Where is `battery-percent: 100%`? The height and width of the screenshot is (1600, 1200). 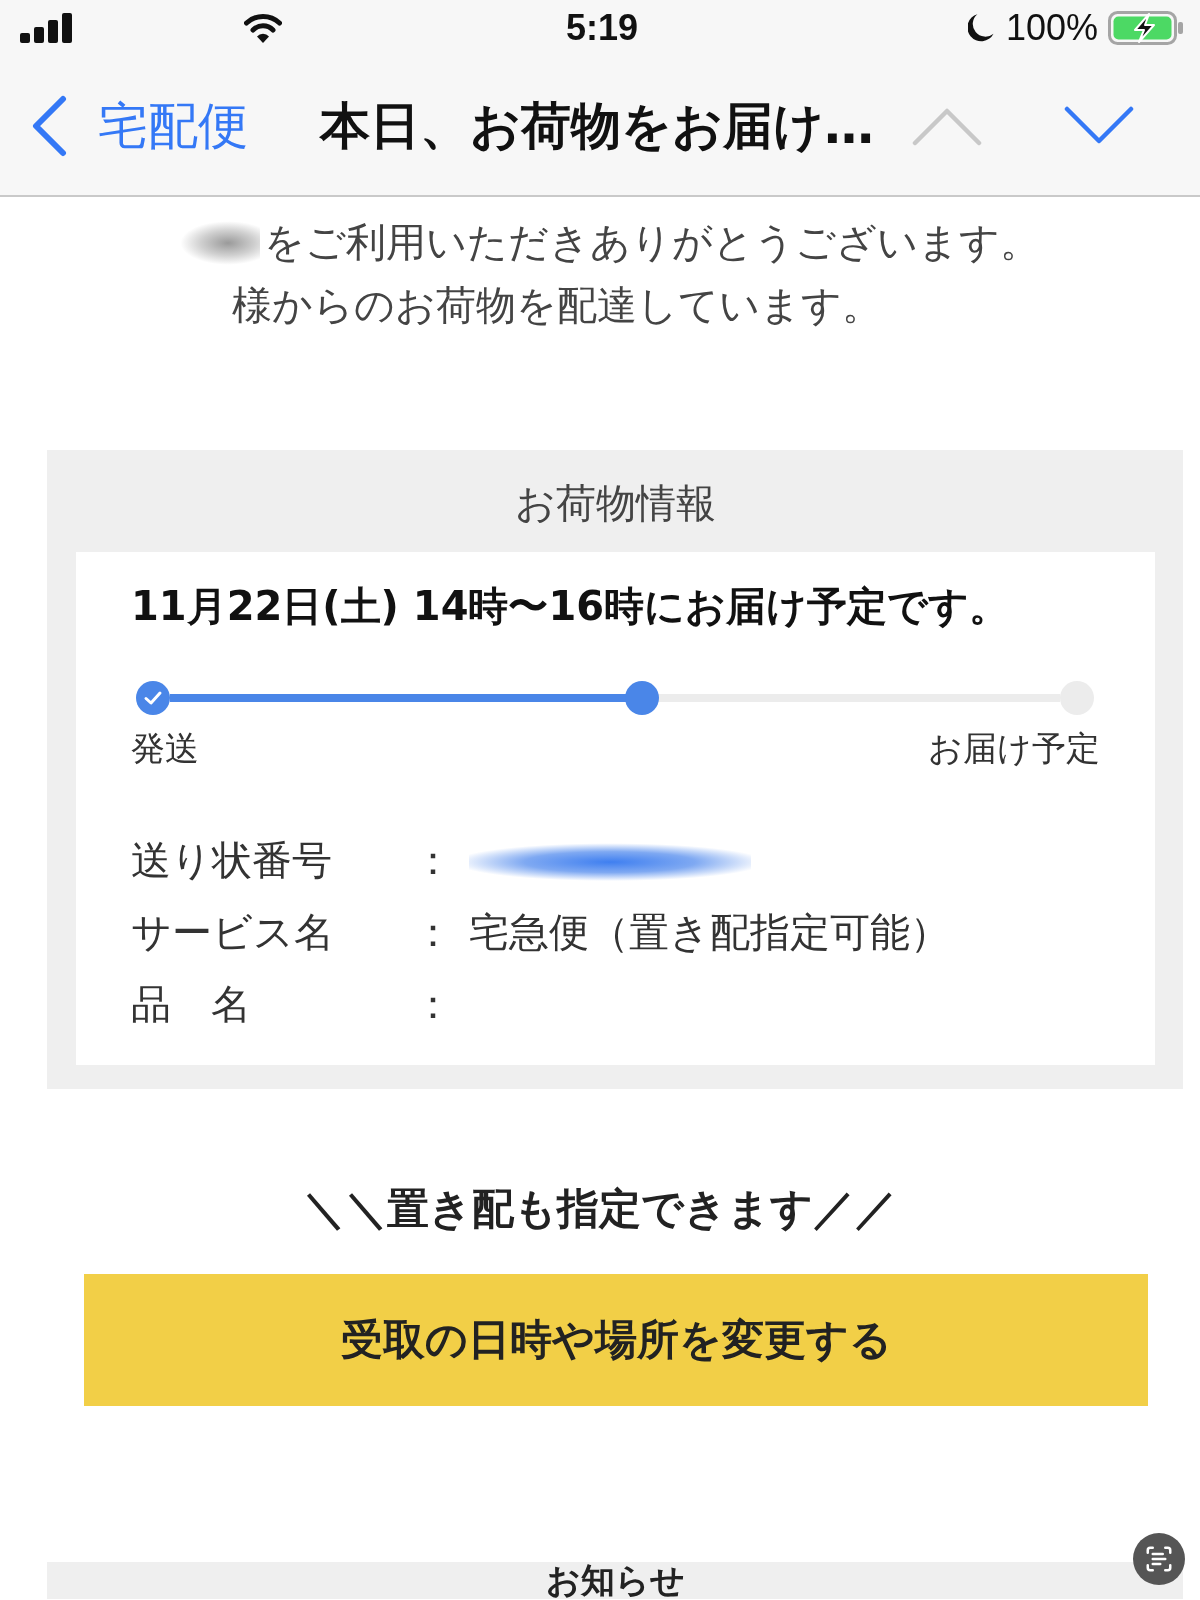
battery-percent: 100% is located at coordinates (1051, 28).